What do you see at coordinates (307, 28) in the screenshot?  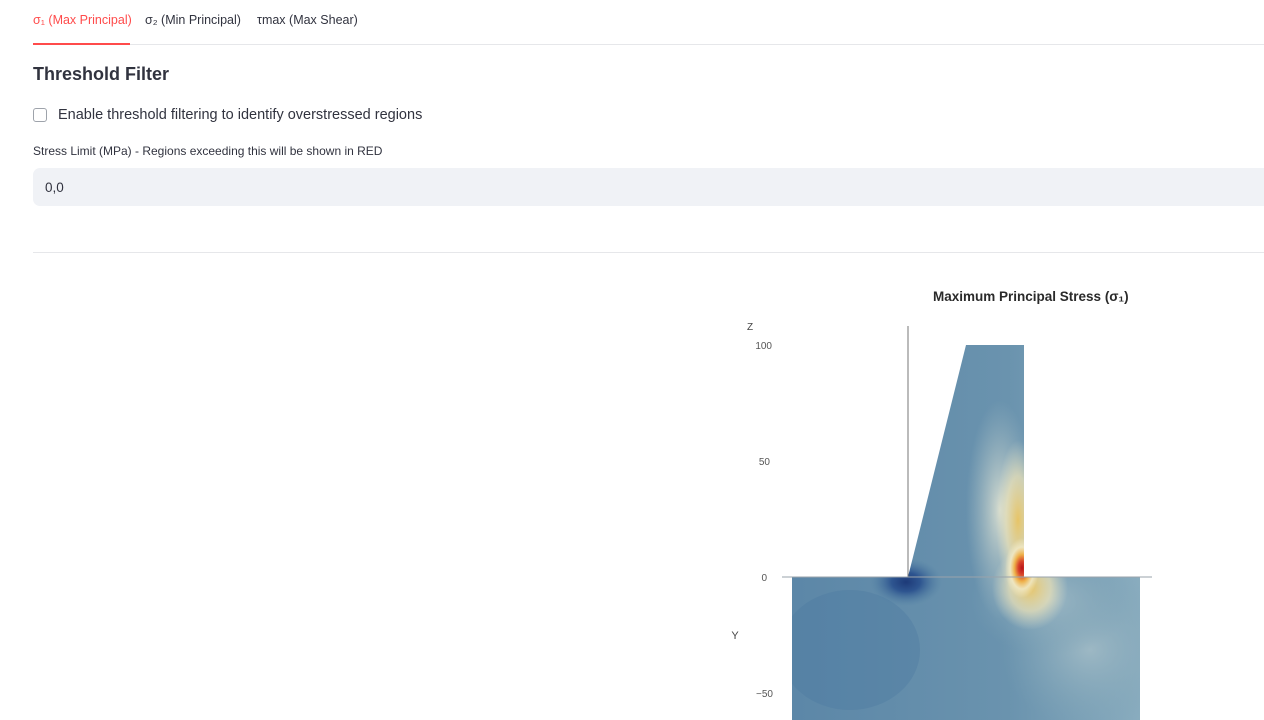 I see `tab-max-shear: τmax (Max Shear)` at bounding box center [307, 28].